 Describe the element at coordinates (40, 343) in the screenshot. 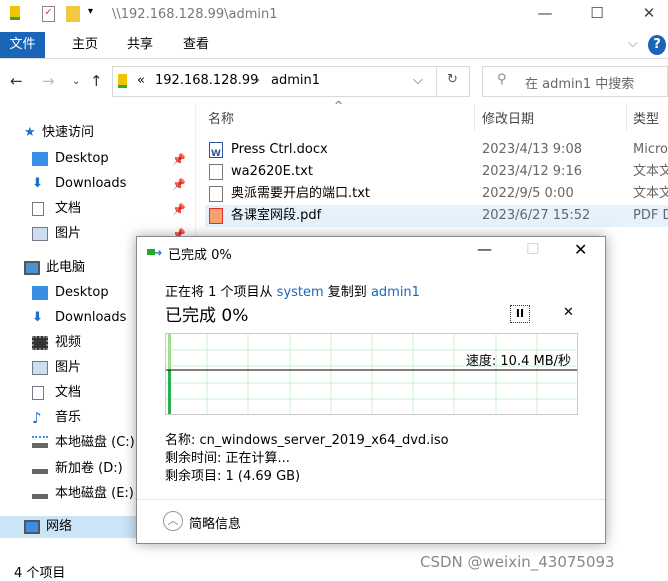

I see `videos-icon` at that location.